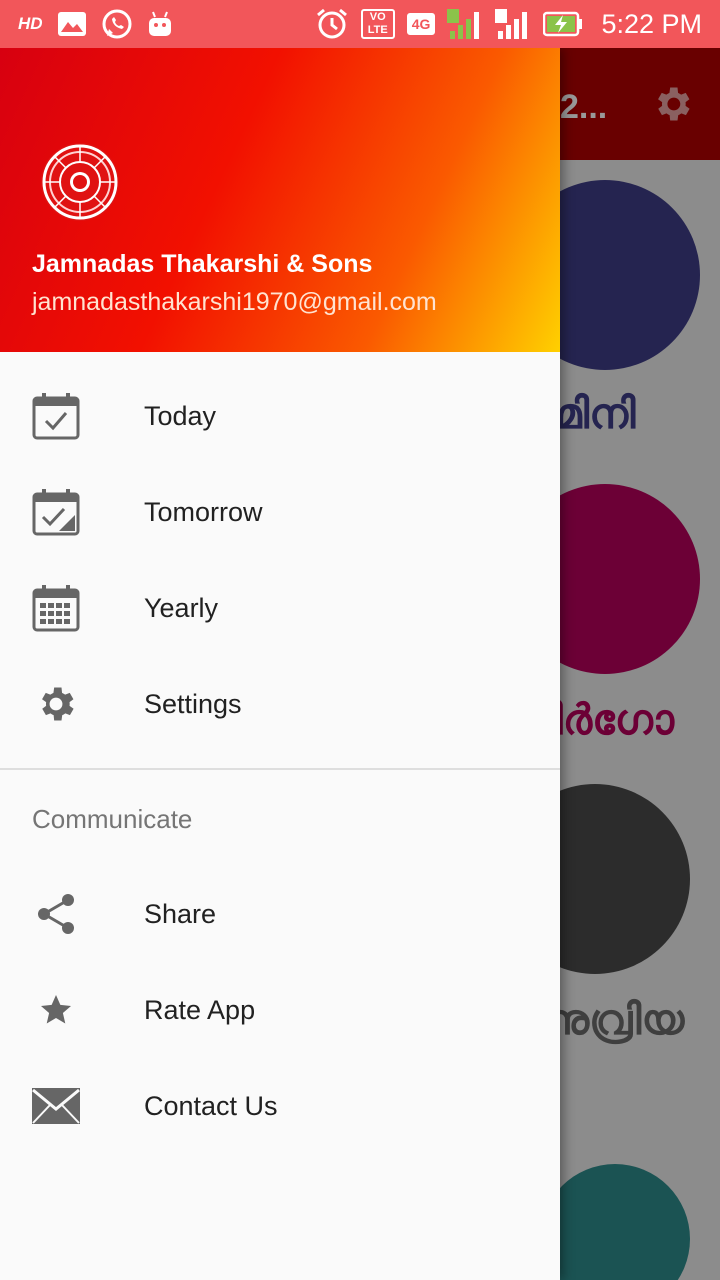 This screenshot has width=720, height=1280. What do you see at coordinates (280, 512) in the screenshot?
I see `menu-item-tomorrow: Tomorrow` at bounding box center [280, 512].